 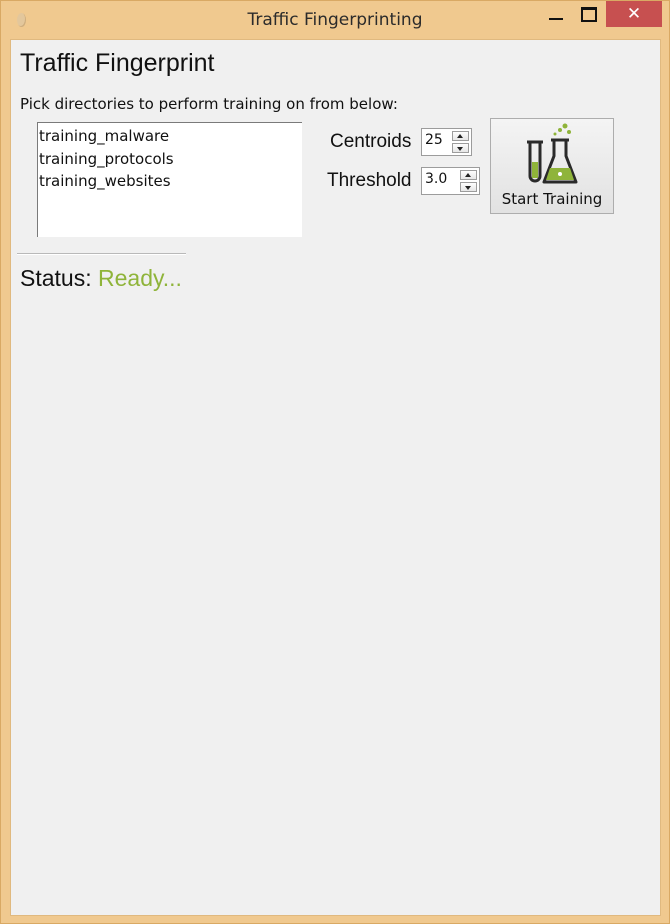 What do you see at coordinates (552, 153) in the screenshot?
I see `flask-icon` at bounding box center [552, 153].